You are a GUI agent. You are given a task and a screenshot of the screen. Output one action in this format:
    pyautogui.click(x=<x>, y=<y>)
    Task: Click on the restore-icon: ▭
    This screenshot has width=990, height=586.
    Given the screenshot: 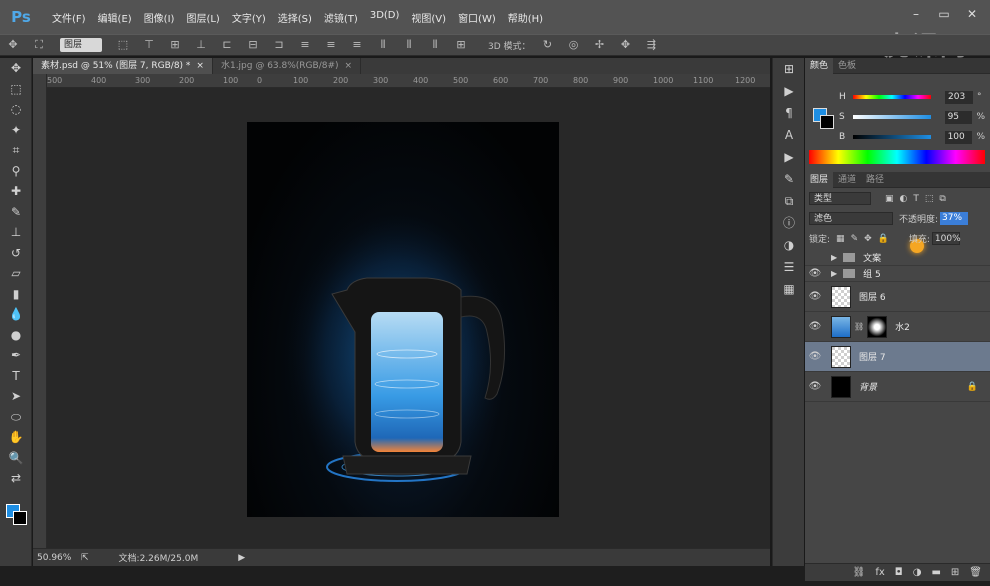 What is the action you would take?
    pyautogui.click(x=944, y=14)
    